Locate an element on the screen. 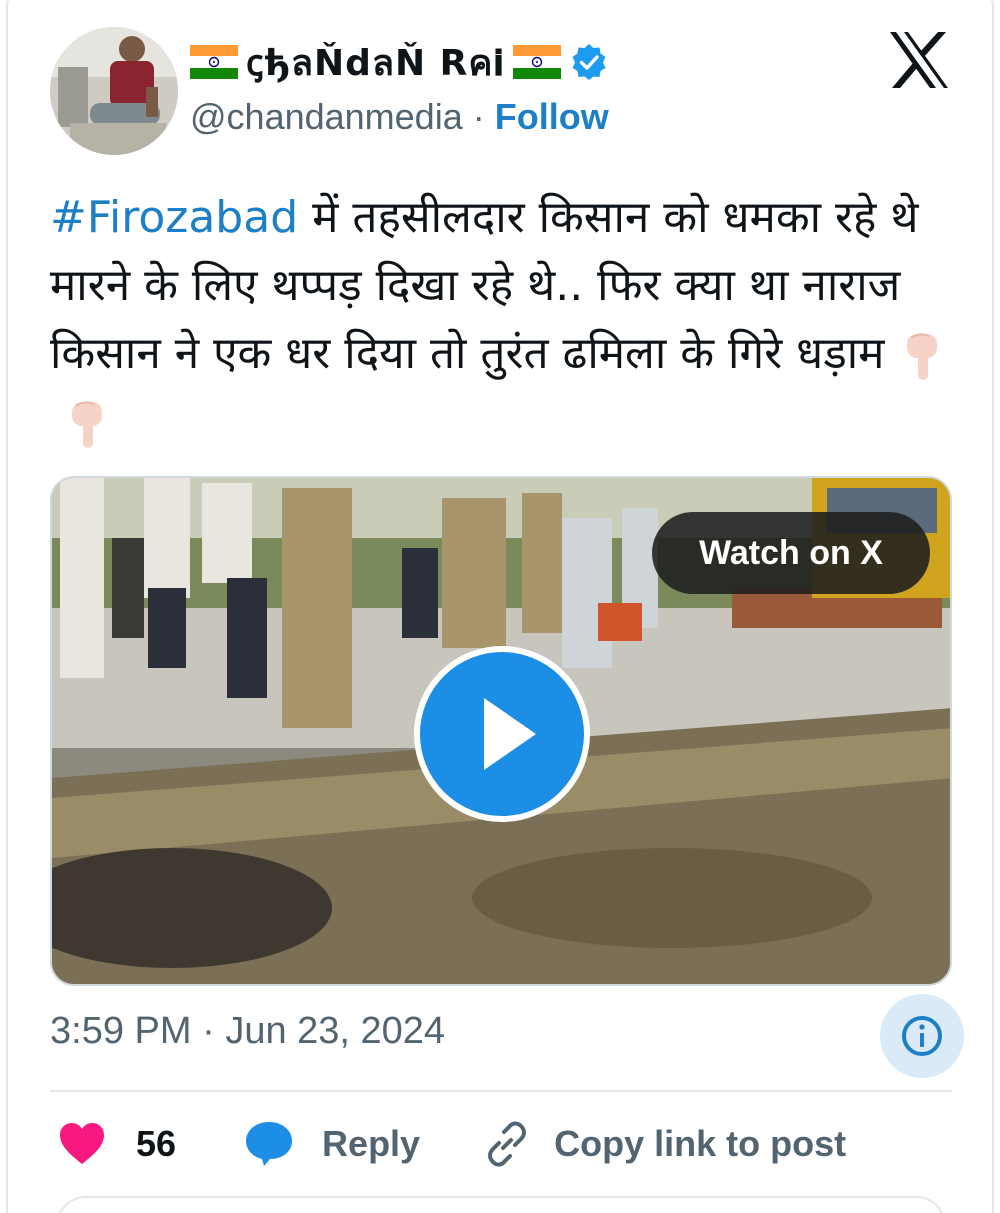 This screenshot has height=1213, width=1000. author-handle: @chandanmedia is located at coordinates (326, 117).